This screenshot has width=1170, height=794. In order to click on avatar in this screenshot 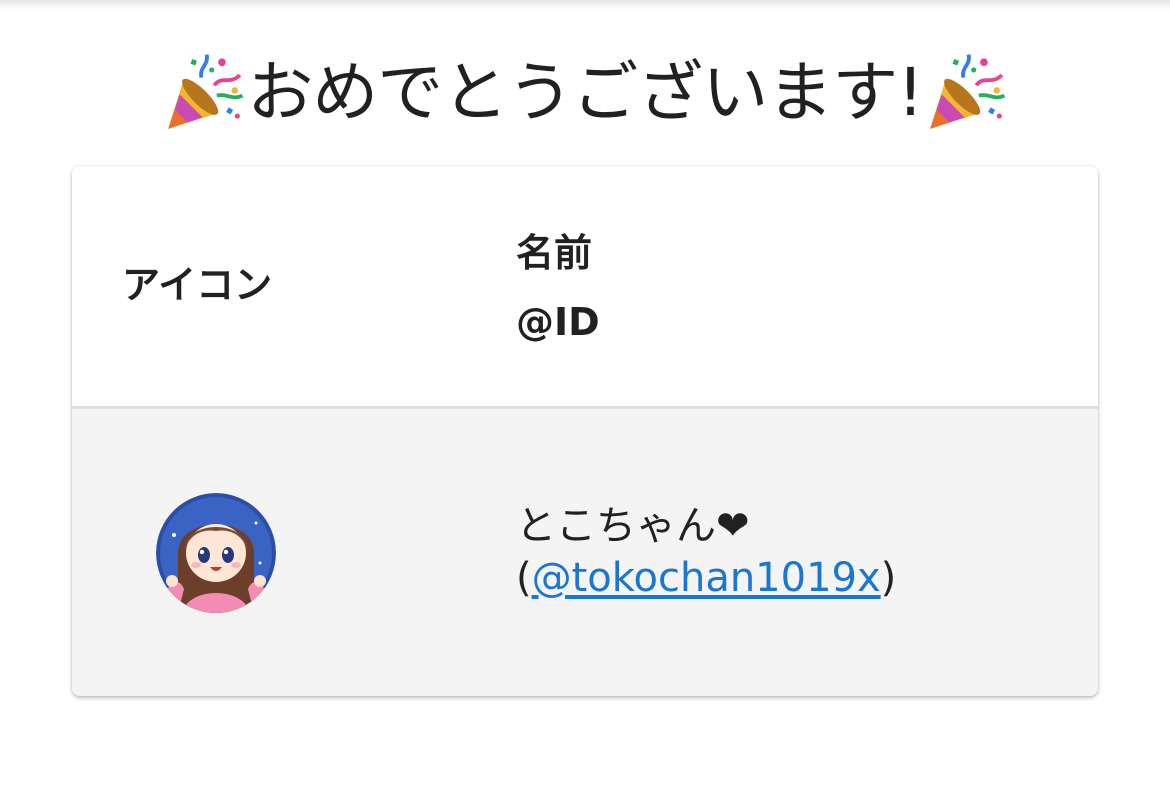, I will do `click(216, 553)`.